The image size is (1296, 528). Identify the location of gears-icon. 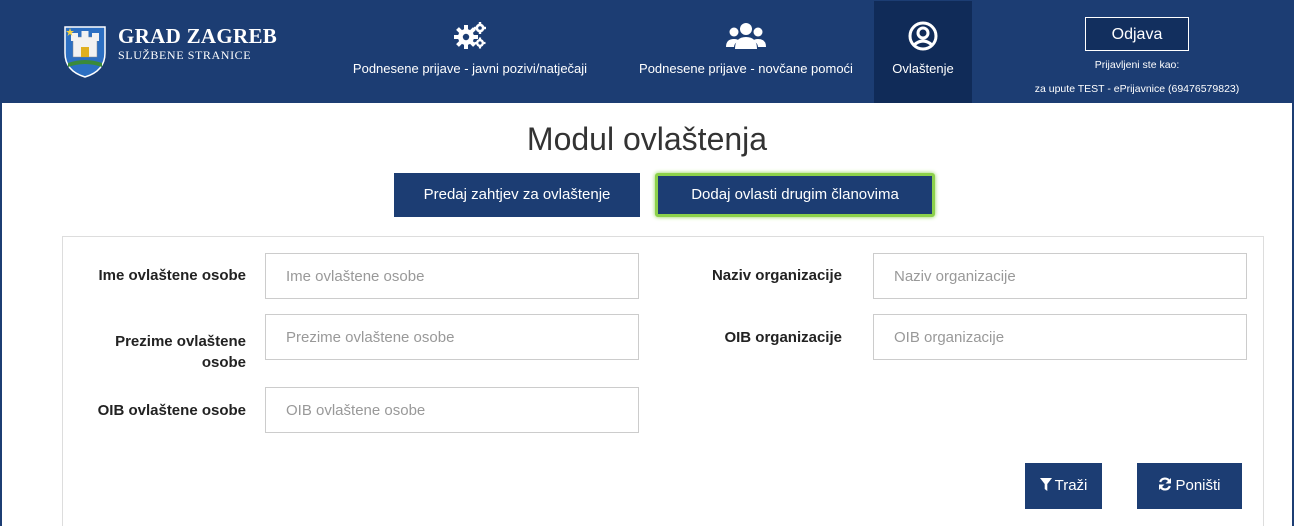
(470, 37).